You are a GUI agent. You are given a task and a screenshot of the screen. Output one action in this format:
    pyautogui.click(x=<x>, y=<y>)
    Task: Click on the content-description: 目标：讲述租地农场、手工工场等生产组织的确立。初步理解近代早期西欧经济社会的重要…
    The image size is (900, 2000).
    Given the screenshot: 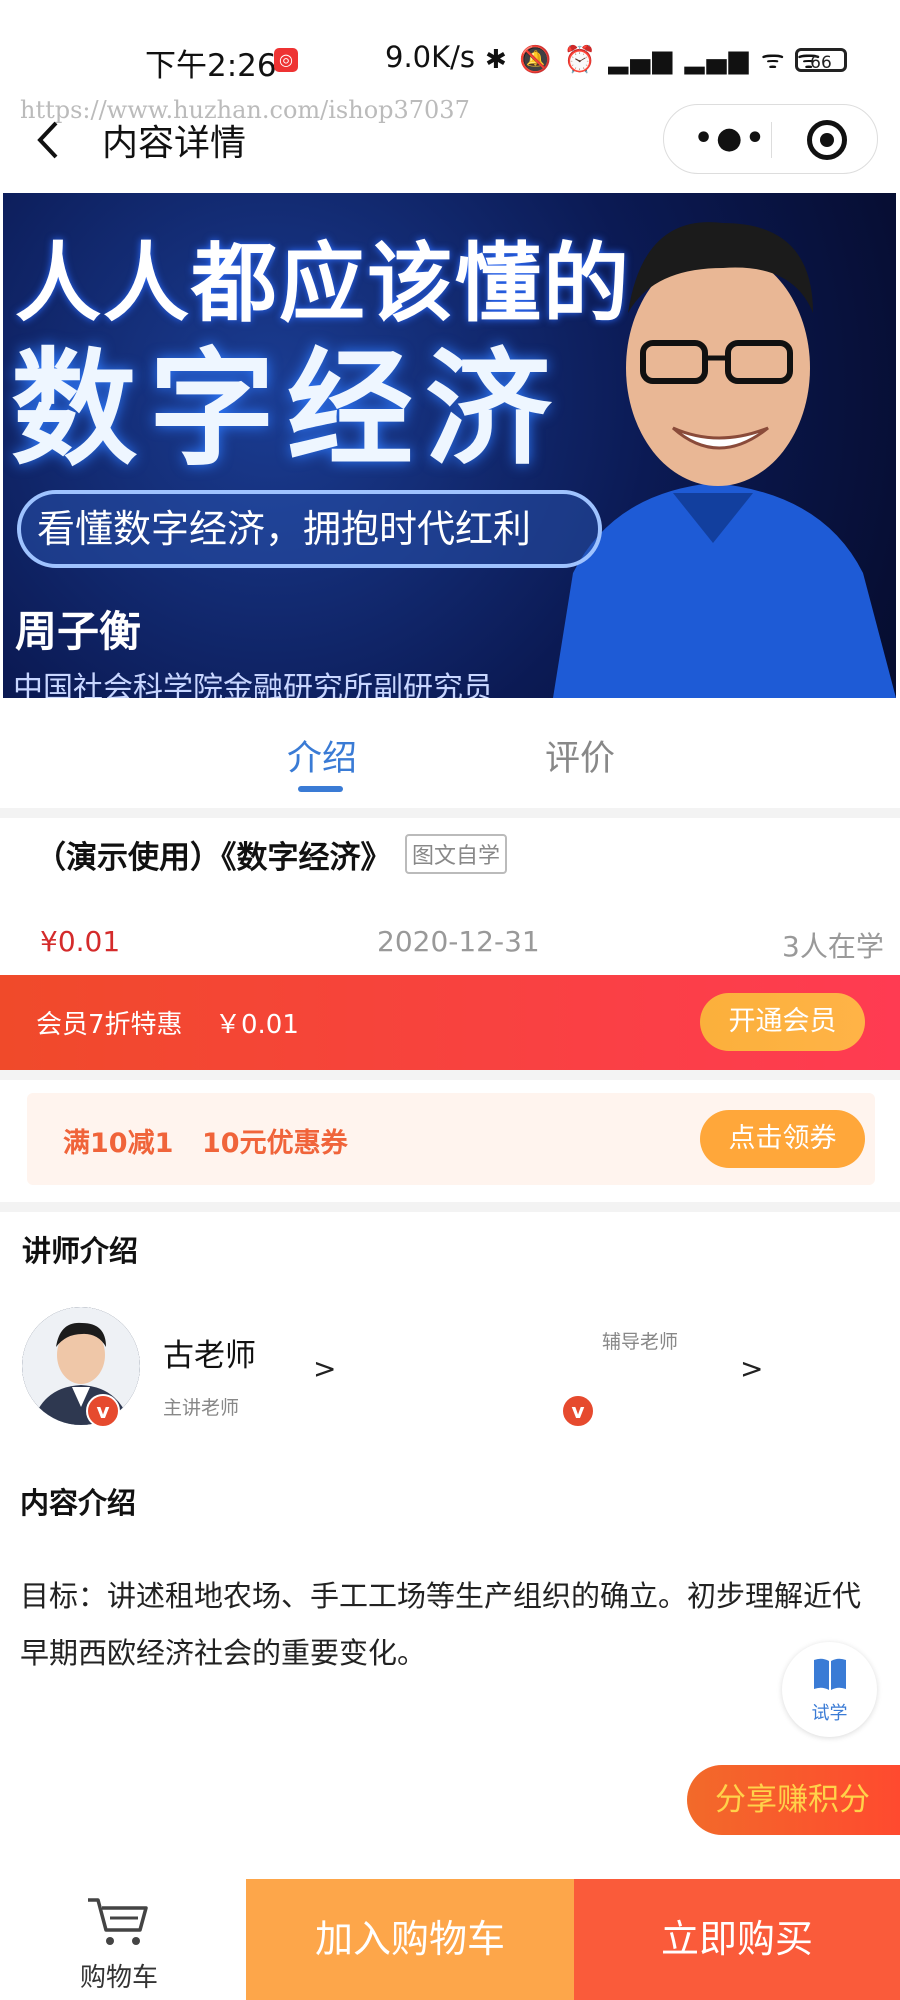 What is the action you would take?
    pyautogui.click(x=441, y=1624)
    